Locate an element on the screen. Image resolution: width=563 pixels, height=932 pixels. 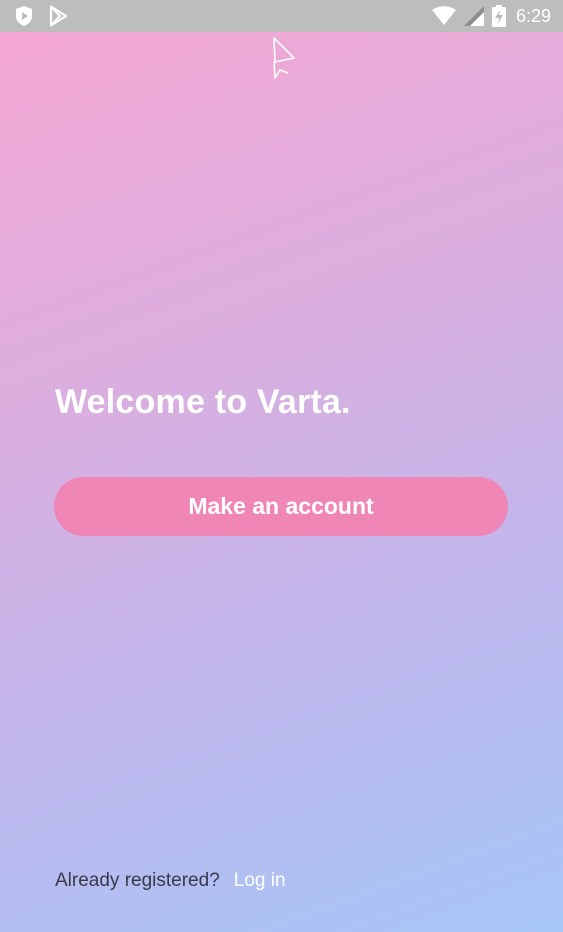
varta-logo-icon is located at coordinates (284, 58).